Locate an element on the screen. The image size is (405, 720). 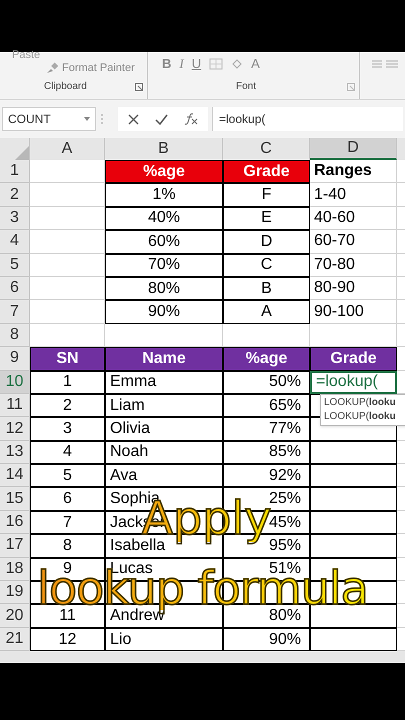
dropdown-icon is located at coordinates (87, 119).